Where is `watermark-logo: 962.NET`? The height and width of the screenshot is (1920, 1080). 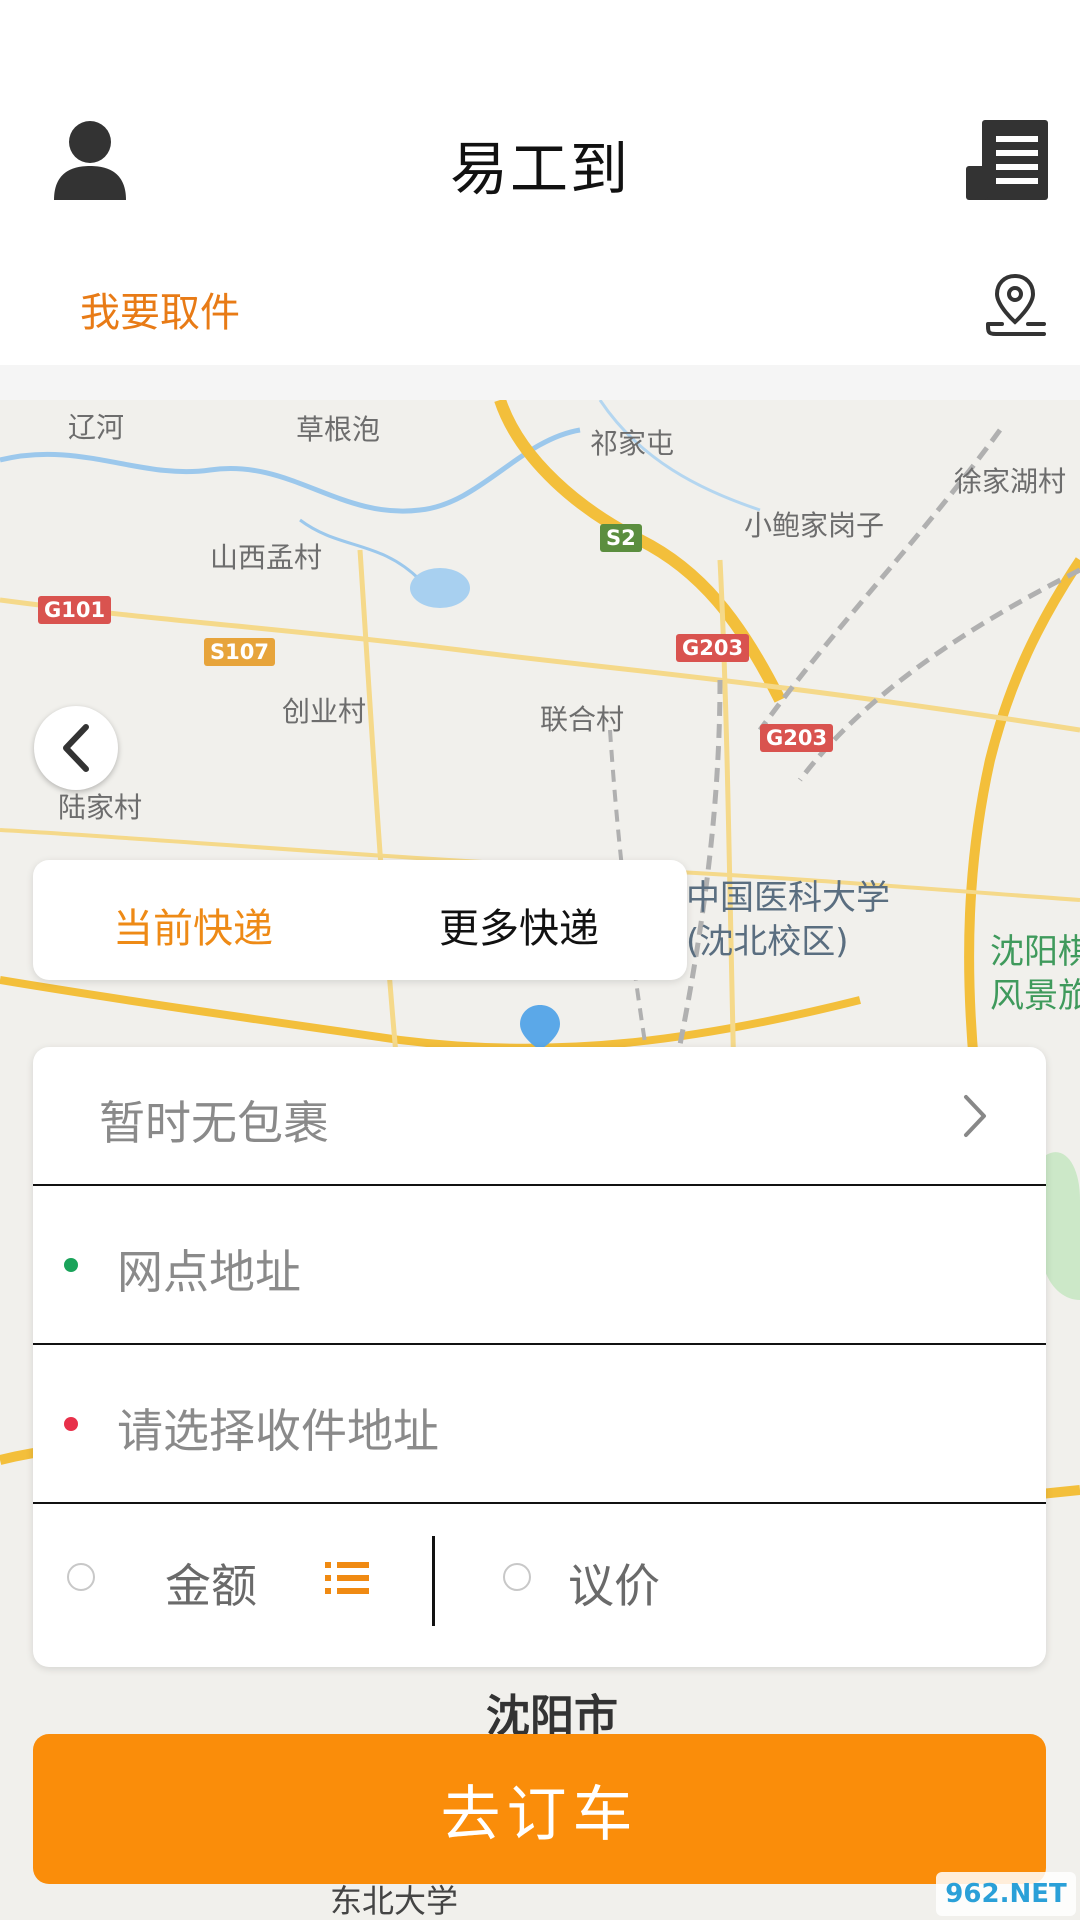
watermark-logo: 962.NET is located at coordinates (1006, 1894).